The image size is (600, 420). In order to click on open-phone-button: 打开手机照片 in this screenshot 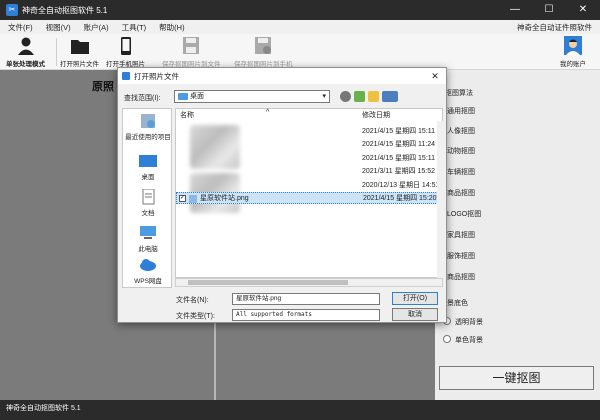, I will do `click(125, 52)`.